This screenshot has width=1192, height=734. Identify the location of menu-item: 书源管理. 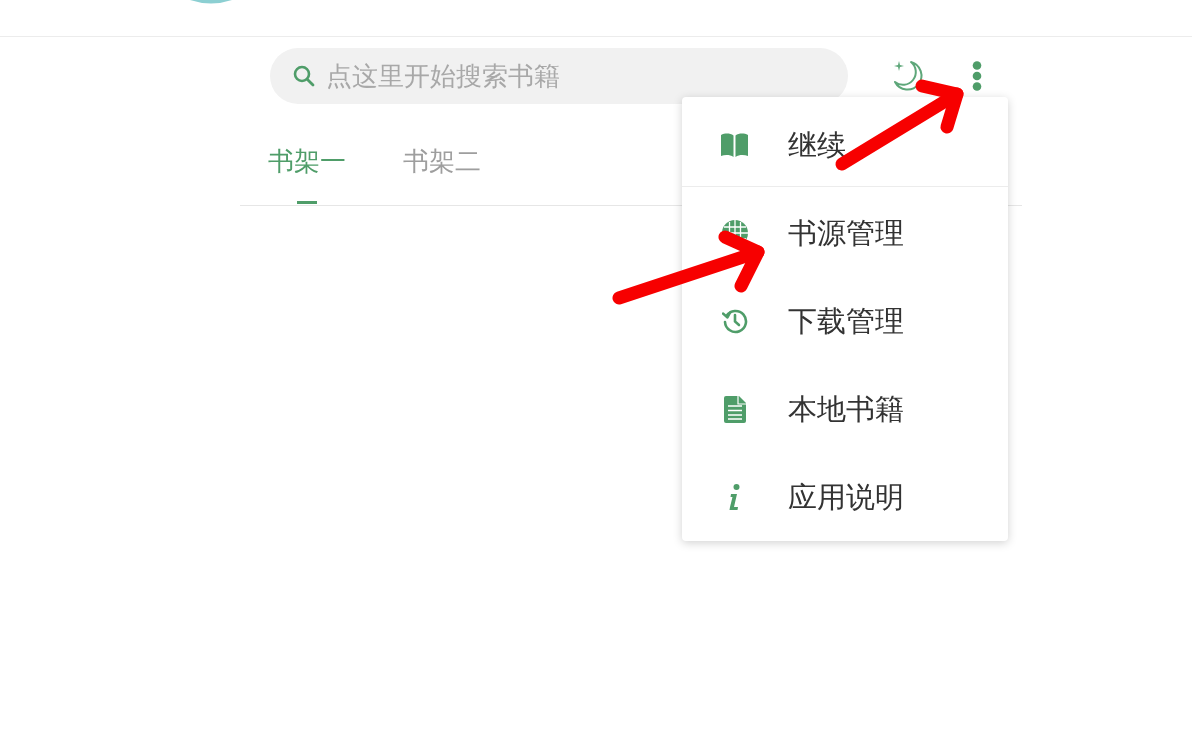
(845, 233).